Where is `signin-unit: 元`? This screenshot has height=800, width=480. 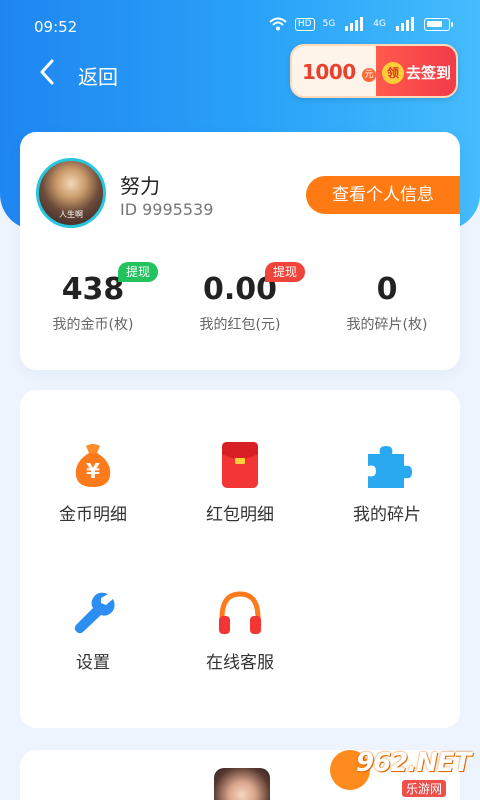
signin-unit: 元 is located at coordinates (369, 75).